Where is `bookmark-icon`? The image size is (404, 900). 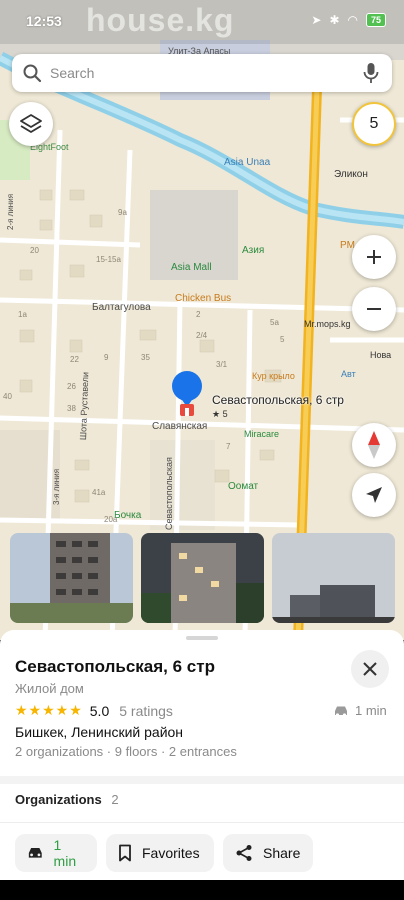 bookmark-icon is located at coordinates (125, 853).